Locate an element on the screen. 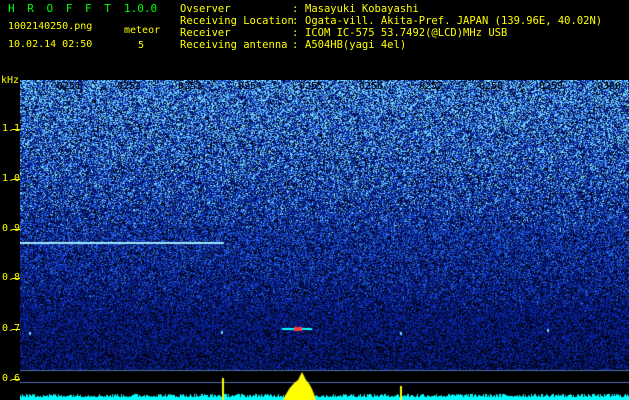 The image size is (629, 400). observer-colon: : is located at coordinates (295, 9).